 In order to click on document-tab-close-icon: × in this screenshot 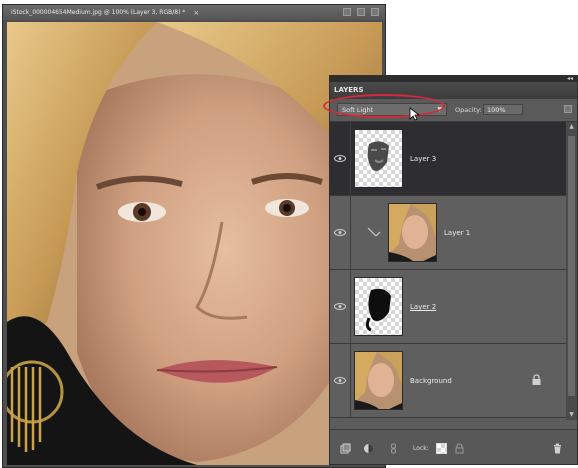, I will do `click(196, 13)`.